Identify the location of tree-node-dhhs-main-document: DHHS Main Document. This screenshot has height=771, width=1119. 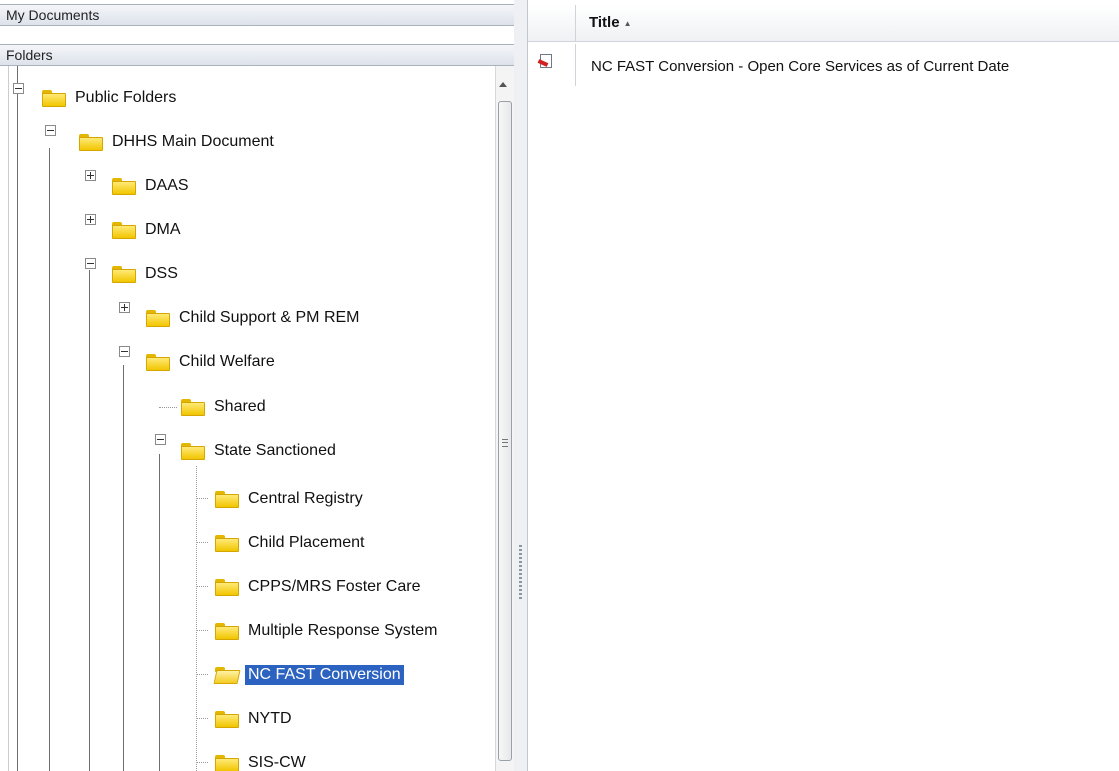
(176, 142).